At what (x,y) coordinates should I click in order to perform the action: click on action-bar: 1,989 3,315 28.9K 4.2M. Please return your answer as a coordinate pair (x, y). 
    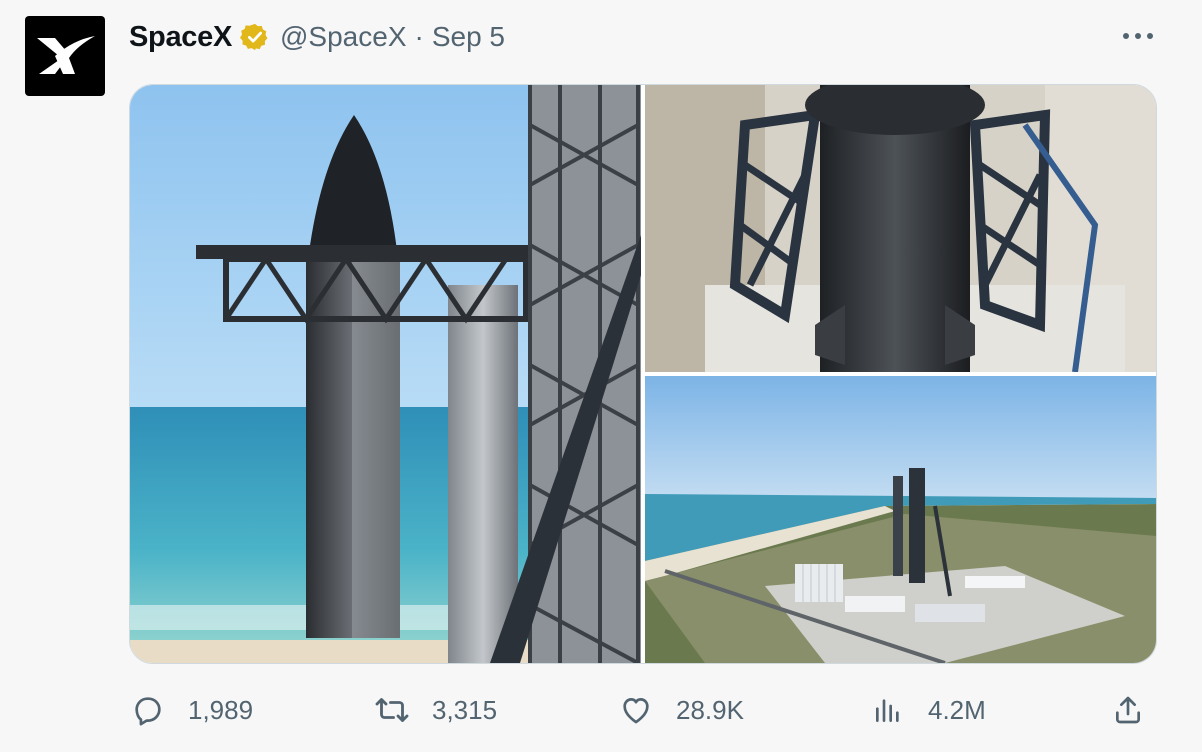
    Looking at the image, I should click on (645, 710).